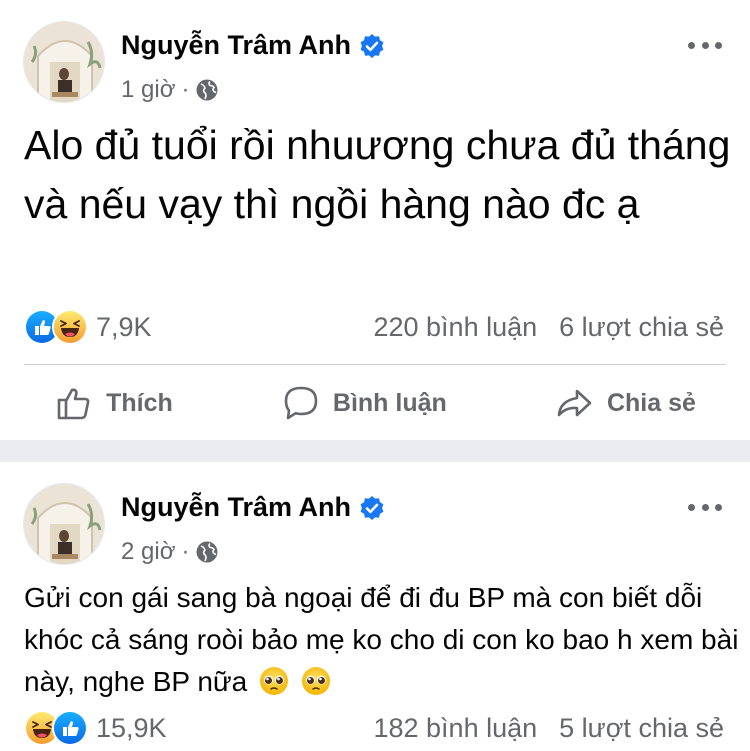  I want to click on comment-button: Bình luận, so click(364, 403).